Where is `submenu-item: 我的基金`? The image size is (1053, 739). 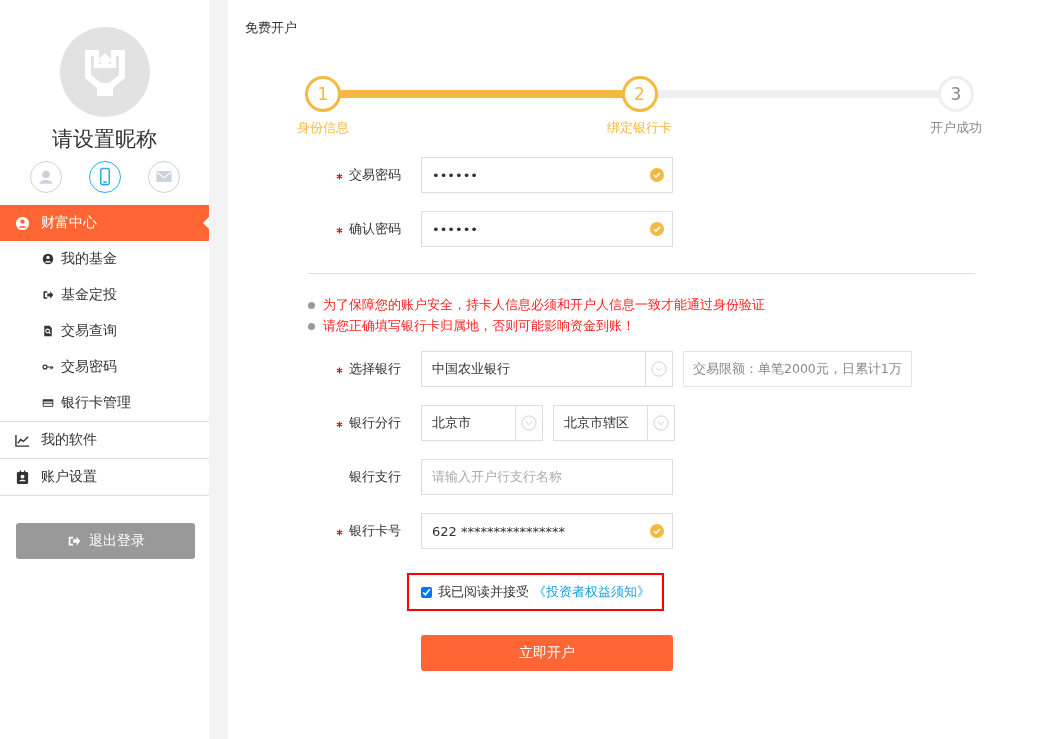 submenu-item: 我的基金 is located at coordinates (104, 259).